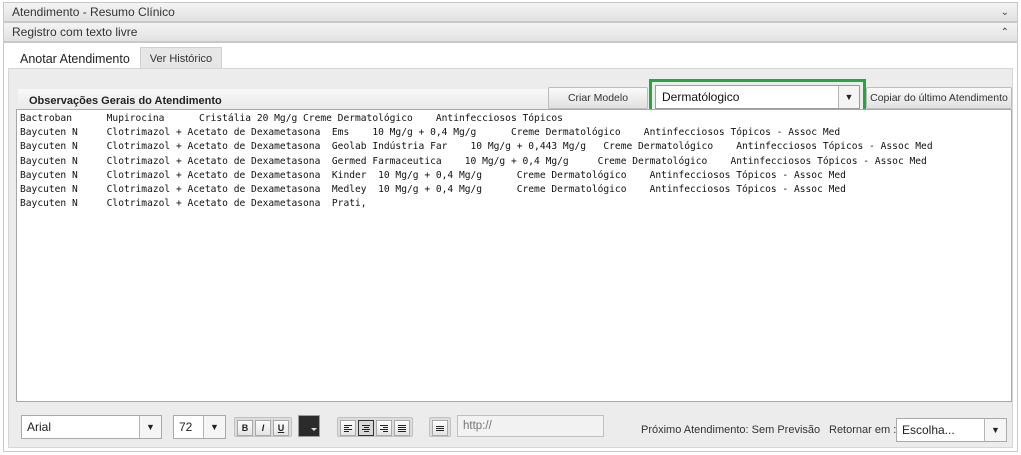 This screenshot has height=455, width=1021. What do you see at coordinates (309, 426) in the screenshot?
I see `text-color-button` at bounding box center [309, 426].